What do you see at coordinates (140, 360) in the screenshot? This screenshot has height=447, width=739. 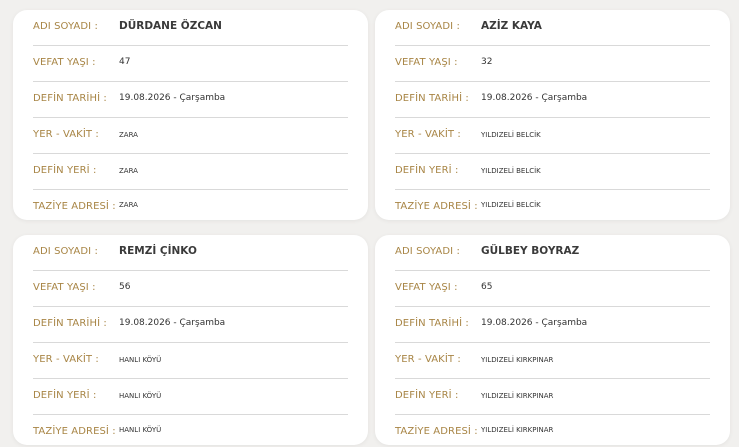 I see `place-time-value: HANLI KÖYÜ` at bounding box center [140, 360].